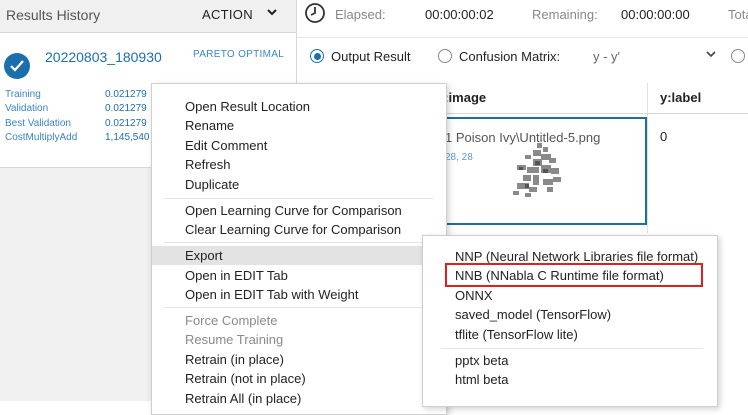  I want to click on output-options-bar: Output Result Confusion Matrix: y - y', so click(522, 55).